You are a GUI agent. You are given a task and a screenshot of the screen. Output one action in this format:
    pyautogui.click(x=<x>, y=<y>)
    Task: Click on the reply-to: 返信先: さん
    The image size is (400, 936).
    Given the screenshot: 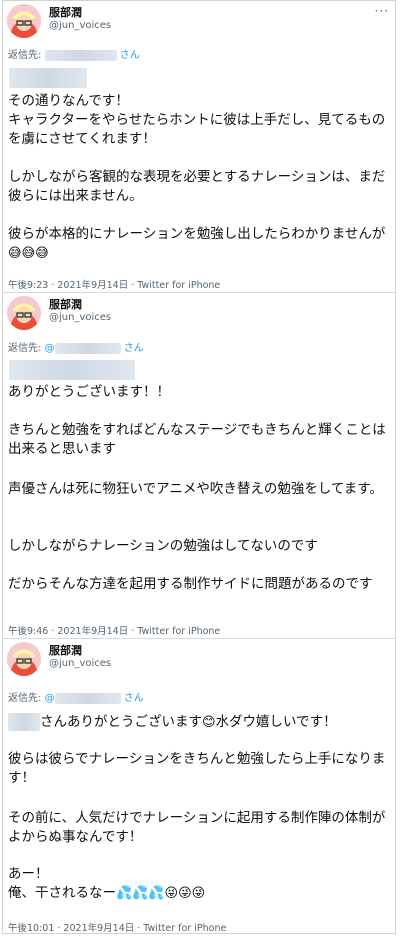 What is the action you would take?
    pyautogui.click(x=74, y=53)
    